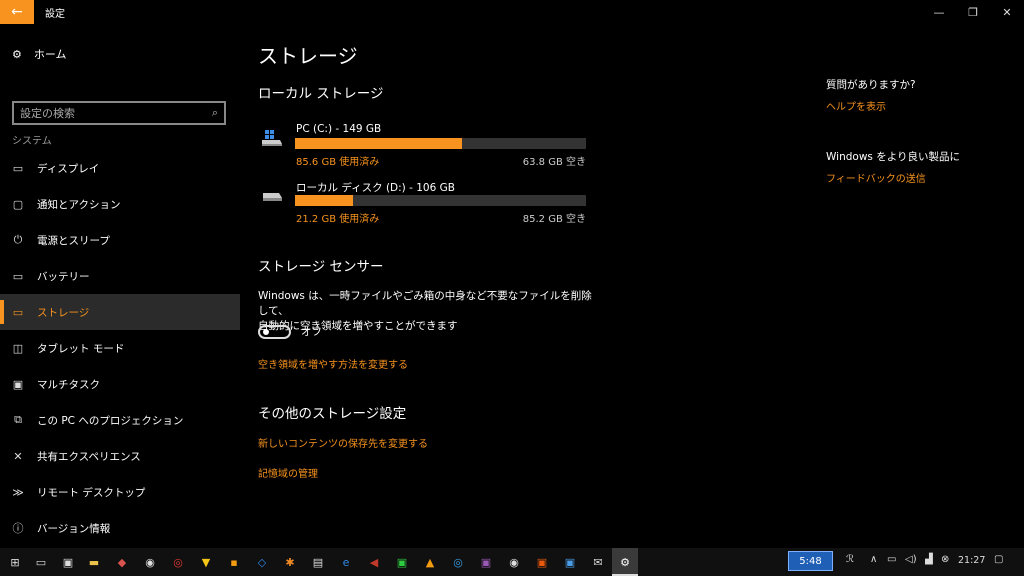 This screenshot has height=576, width=1024. What do you see at coordinates (338, 162) in the screenshot?
I see `used-space: 85.6 GB 使用済み` at bounding box center [338, 162].